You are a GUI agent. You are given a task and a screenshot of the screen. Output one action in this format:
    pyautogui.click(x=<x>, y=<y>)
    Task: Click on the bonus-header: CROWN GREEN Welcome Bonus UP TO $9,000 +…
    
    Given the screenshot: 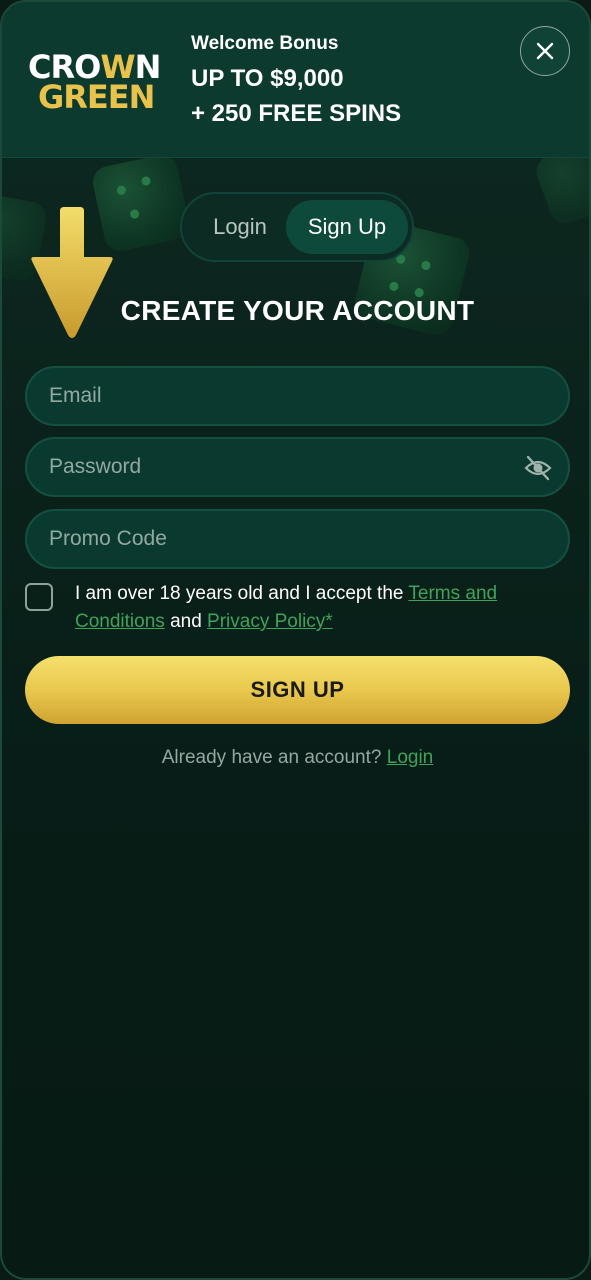 What is the action you would take?
    pyautogui.click(x=295, y=80)
    